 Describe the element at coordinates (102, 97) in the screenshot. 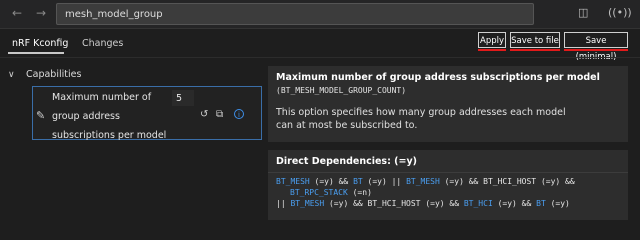

I see `config-item-label-line-1: Maximum number of` at that location.